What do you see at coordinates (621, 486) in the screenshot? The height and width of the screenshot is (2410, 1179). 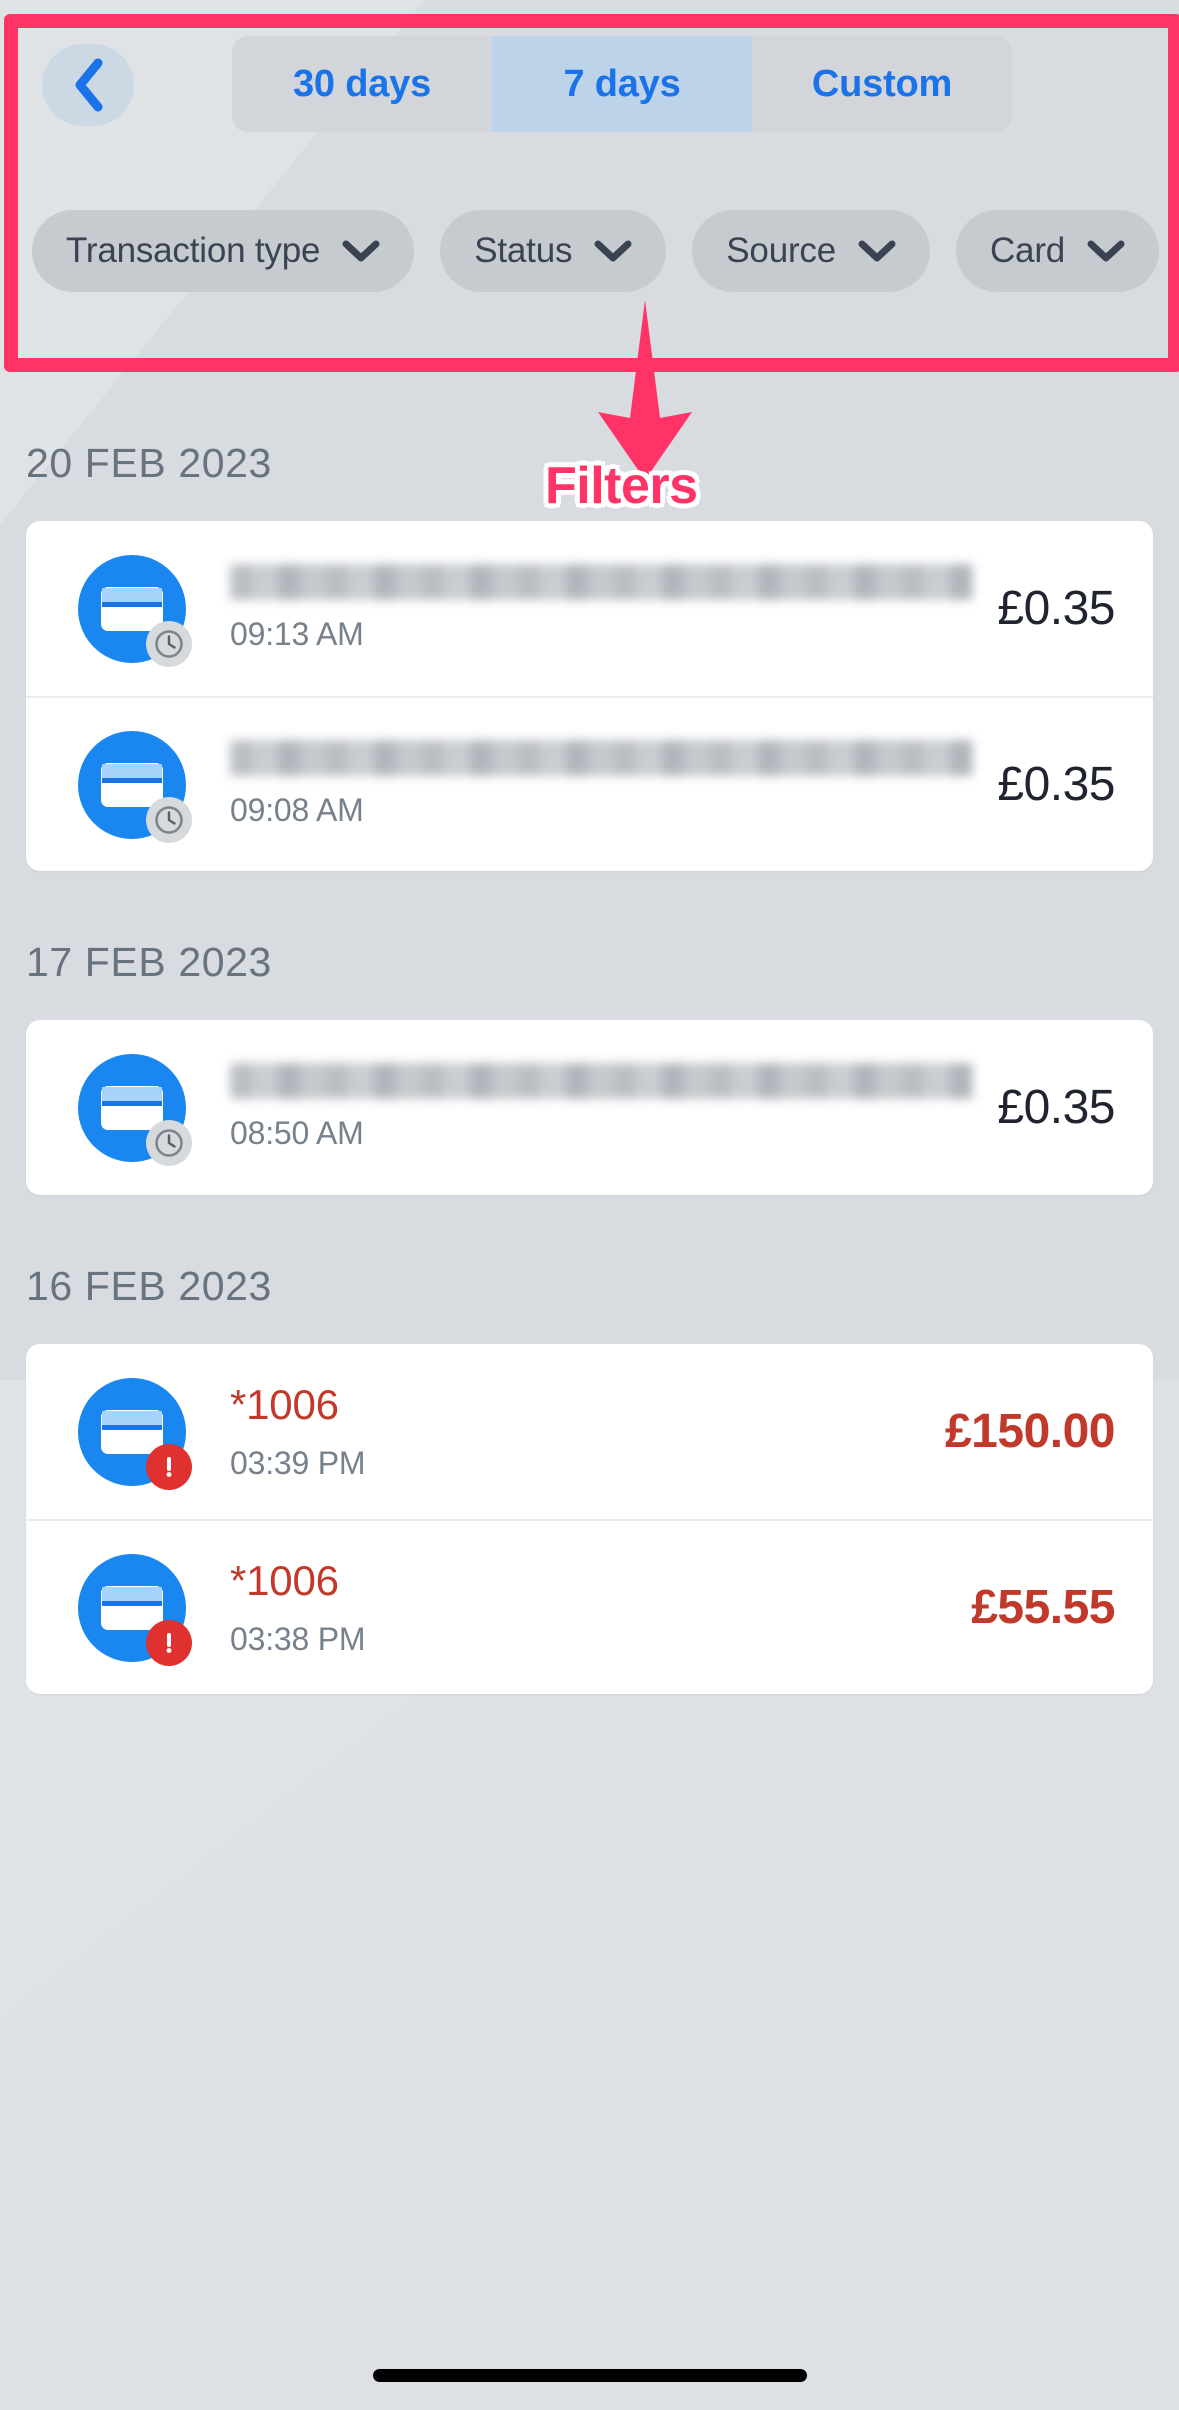 I see `filters-annotation-label: Filters` at bounding box center [621, 486].